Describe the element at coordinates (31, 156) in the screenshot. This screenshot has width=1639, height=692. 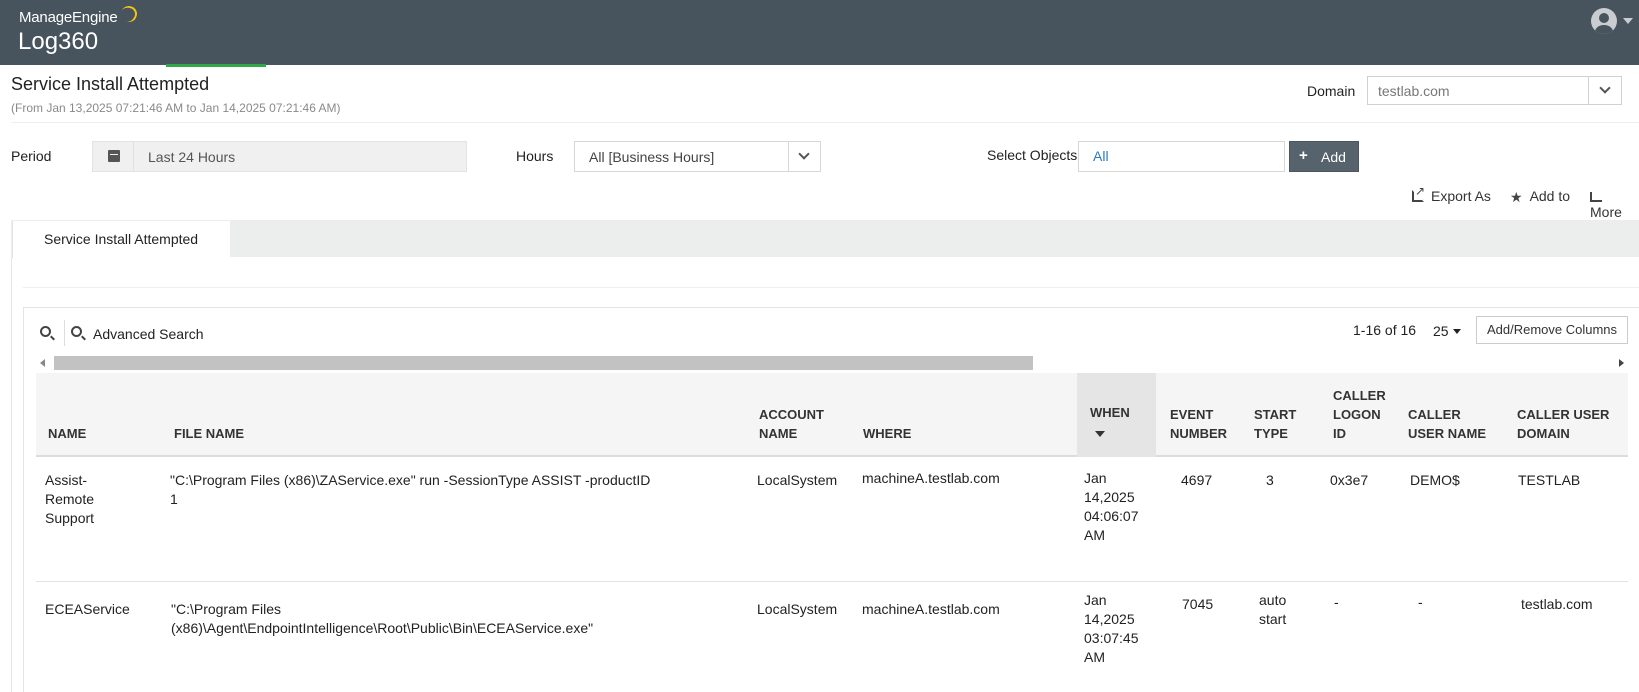
I see `period-label: Period` at that location.